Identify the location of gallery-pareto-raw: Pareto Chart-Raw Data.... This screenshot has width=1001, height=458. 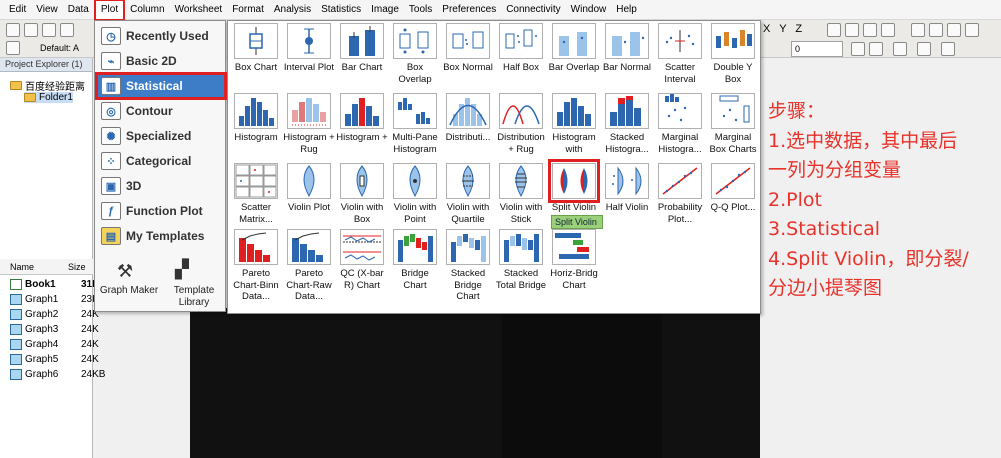
(309, 266).